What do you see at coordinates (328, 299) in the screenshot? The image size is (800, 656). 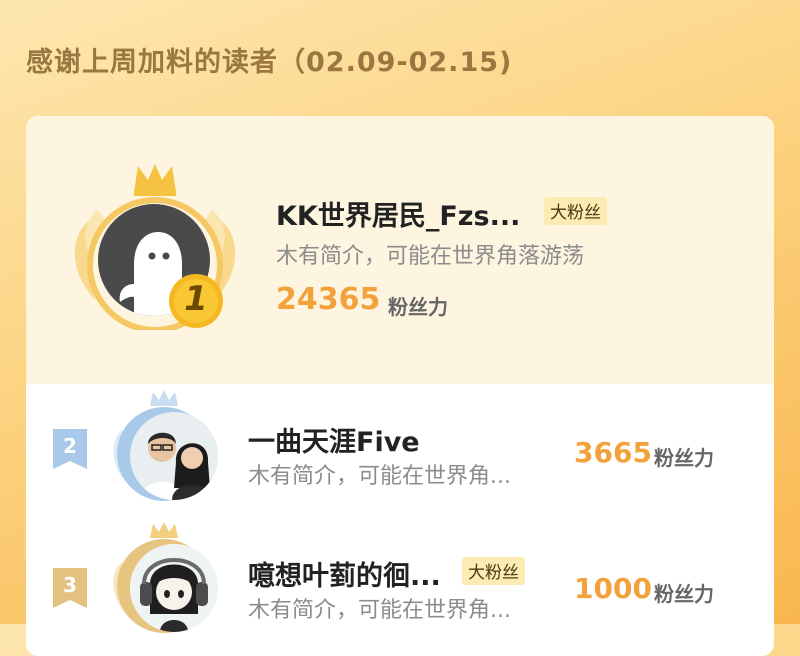 I see `reader-1-fans-value: 24365` at bounding box center [328, 299].